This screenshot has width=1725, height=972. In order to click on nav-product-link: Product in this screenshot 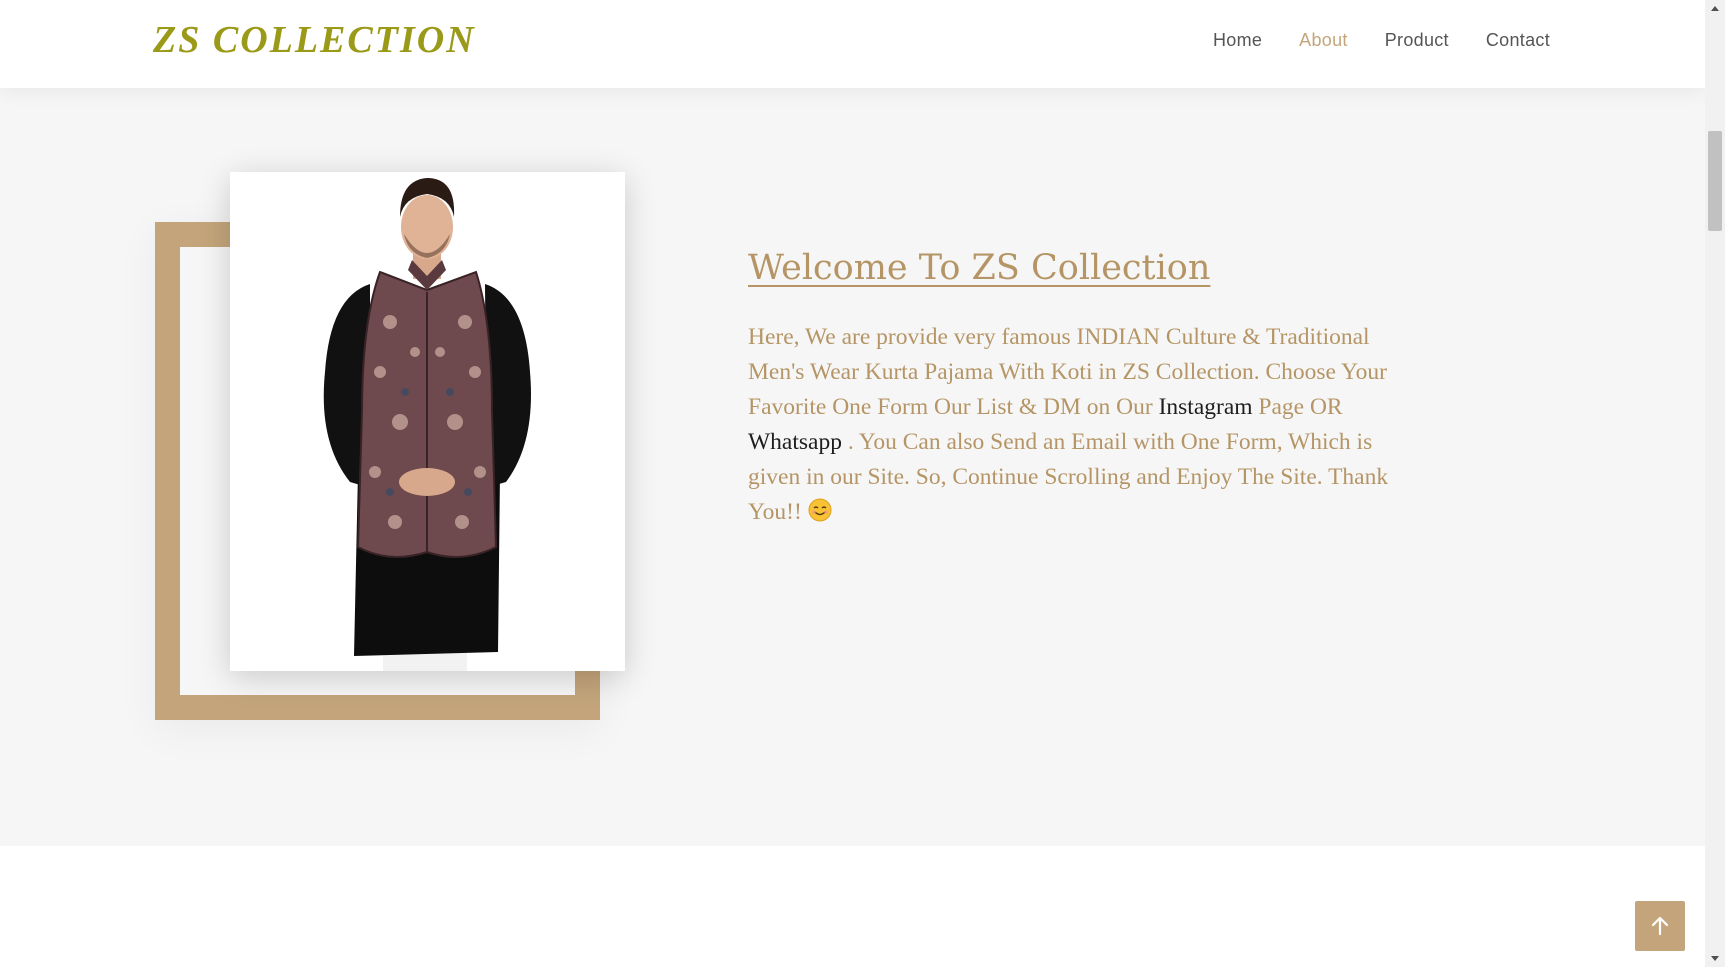, I will do `click(1417, 40)`.